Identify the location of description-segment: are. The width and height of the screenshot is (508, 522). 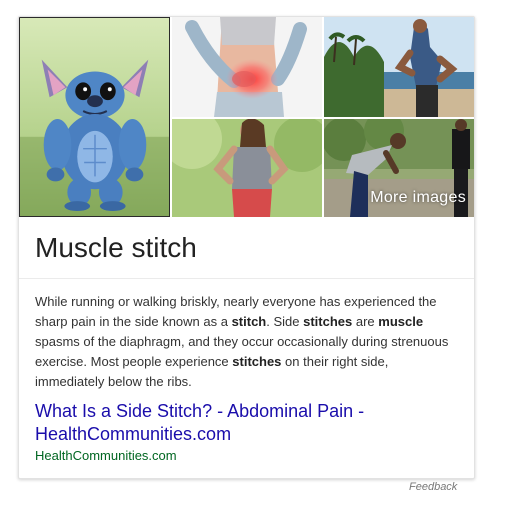
(365, 321).